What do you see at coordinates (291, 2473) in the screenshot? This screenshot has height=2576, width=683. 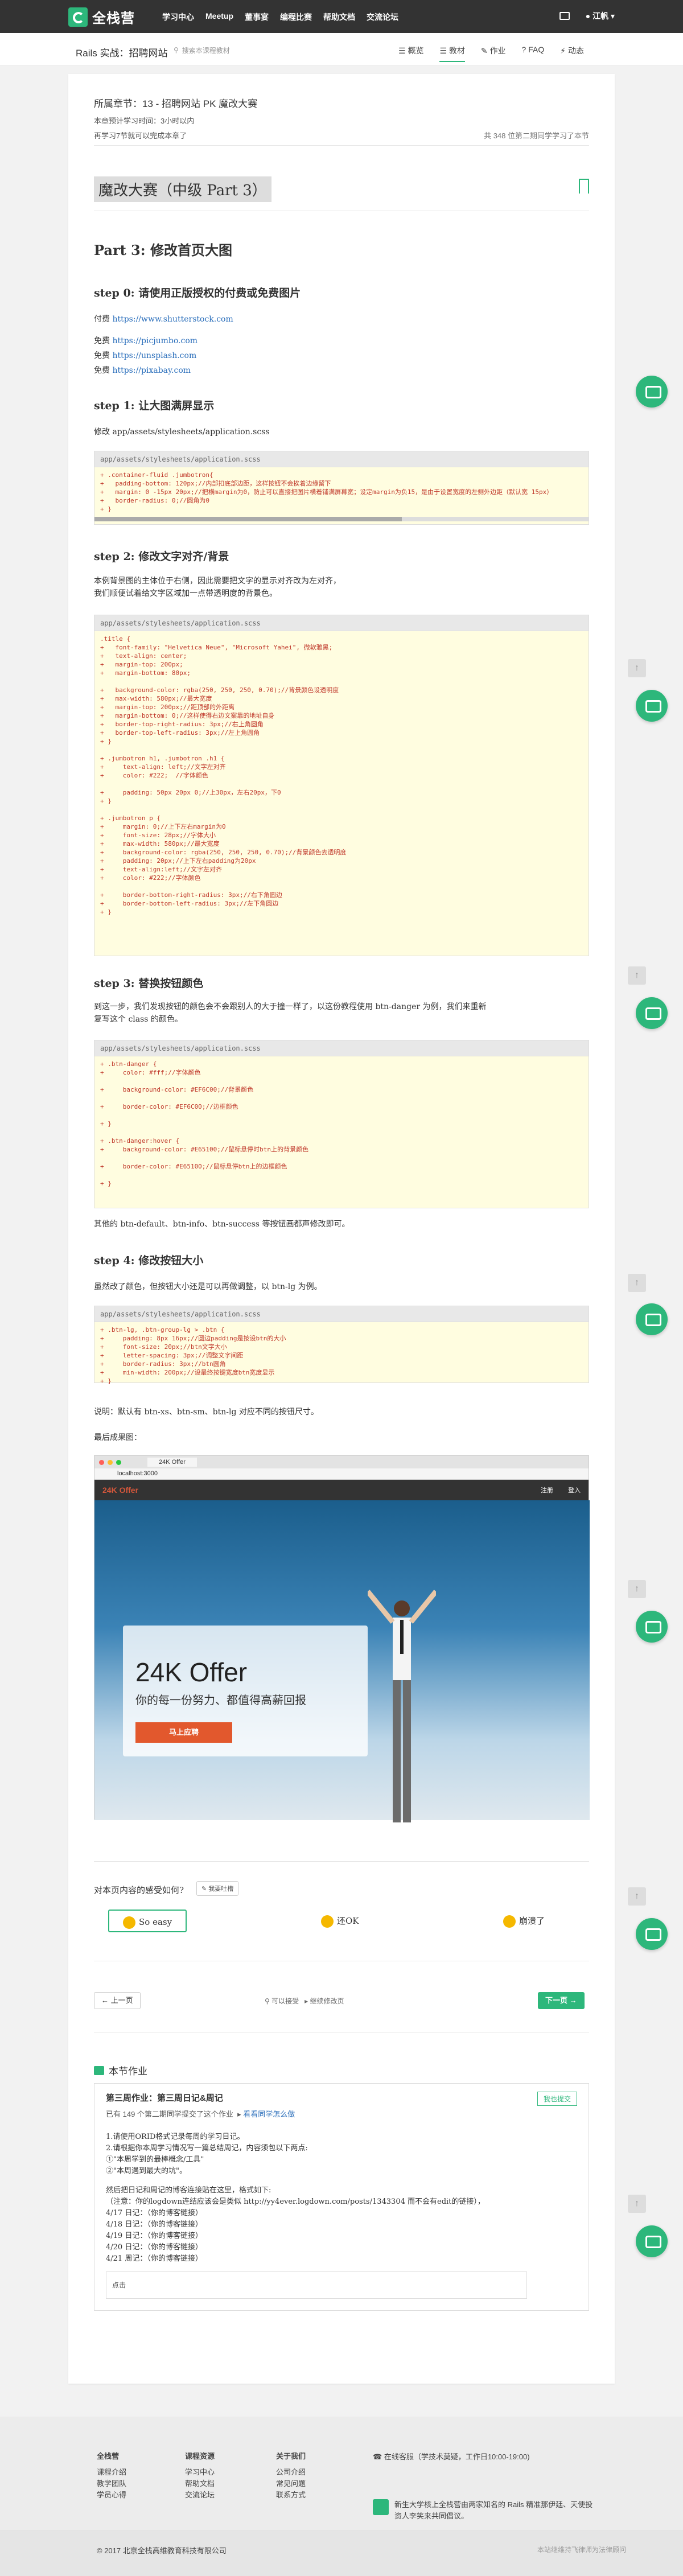 I see `footer-link: 公司介绍` at bounding box center [291, 2473].